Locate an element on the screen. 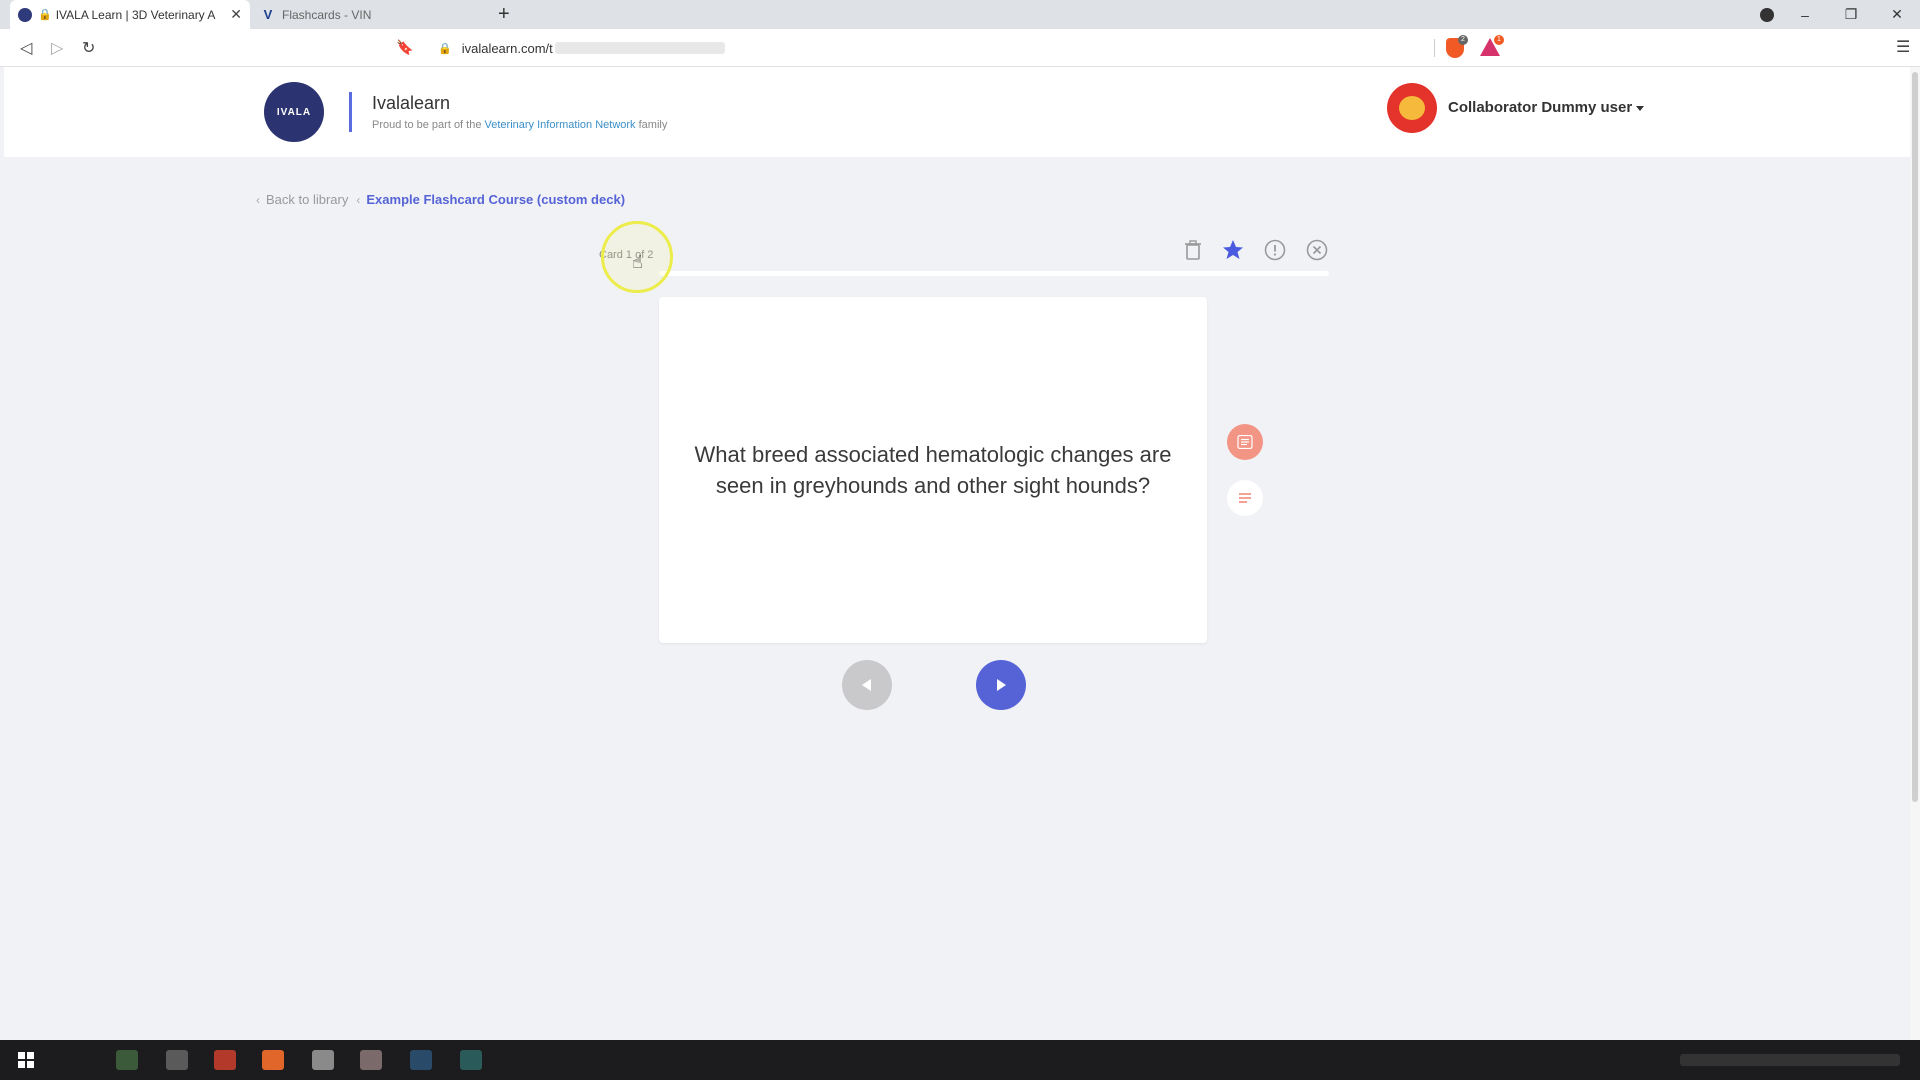  vin-favicon-icon: V is located at coordinates (268, 14).